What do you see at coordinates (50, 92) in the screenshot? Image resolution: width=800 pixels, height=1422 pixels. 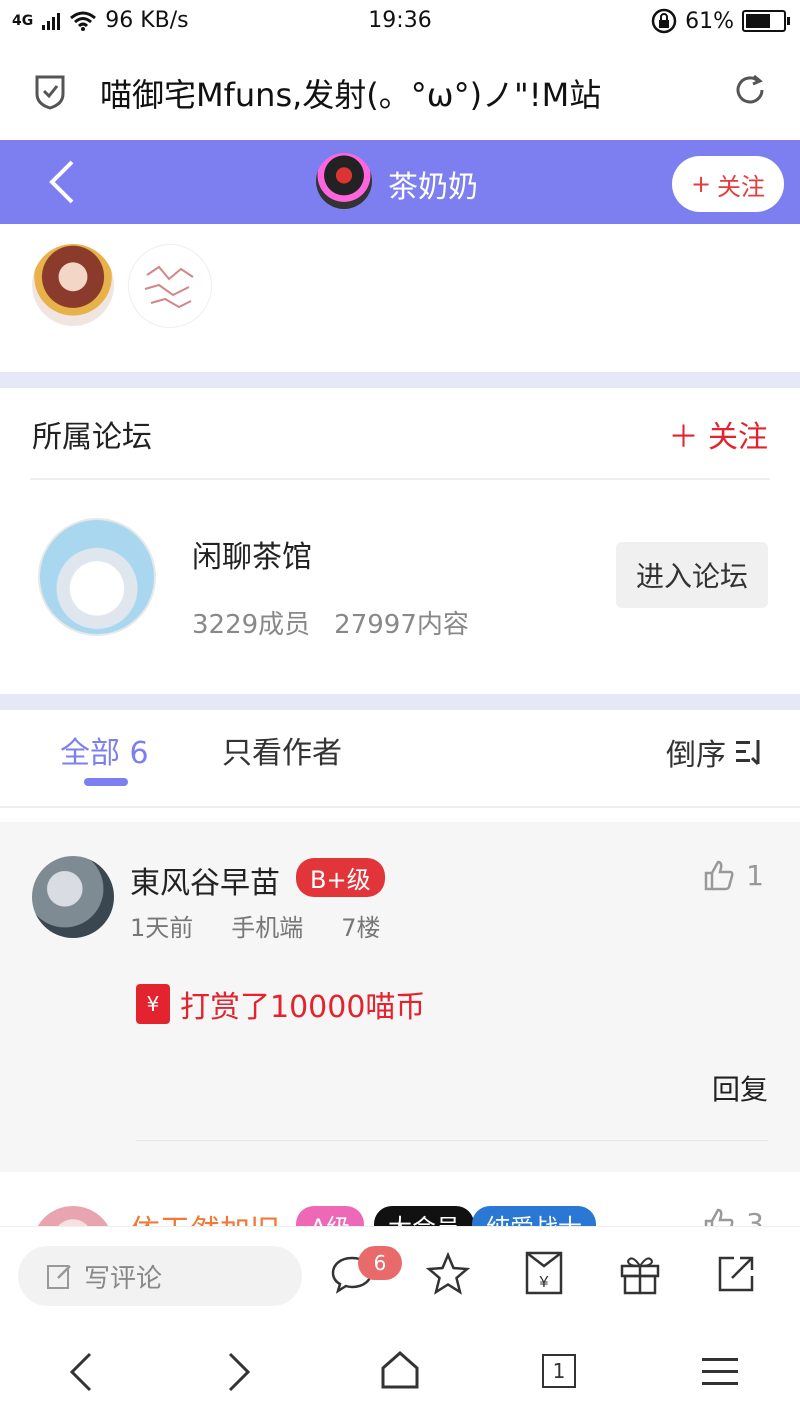 I see `shield-check-icon` at bounding box center [50, 92].